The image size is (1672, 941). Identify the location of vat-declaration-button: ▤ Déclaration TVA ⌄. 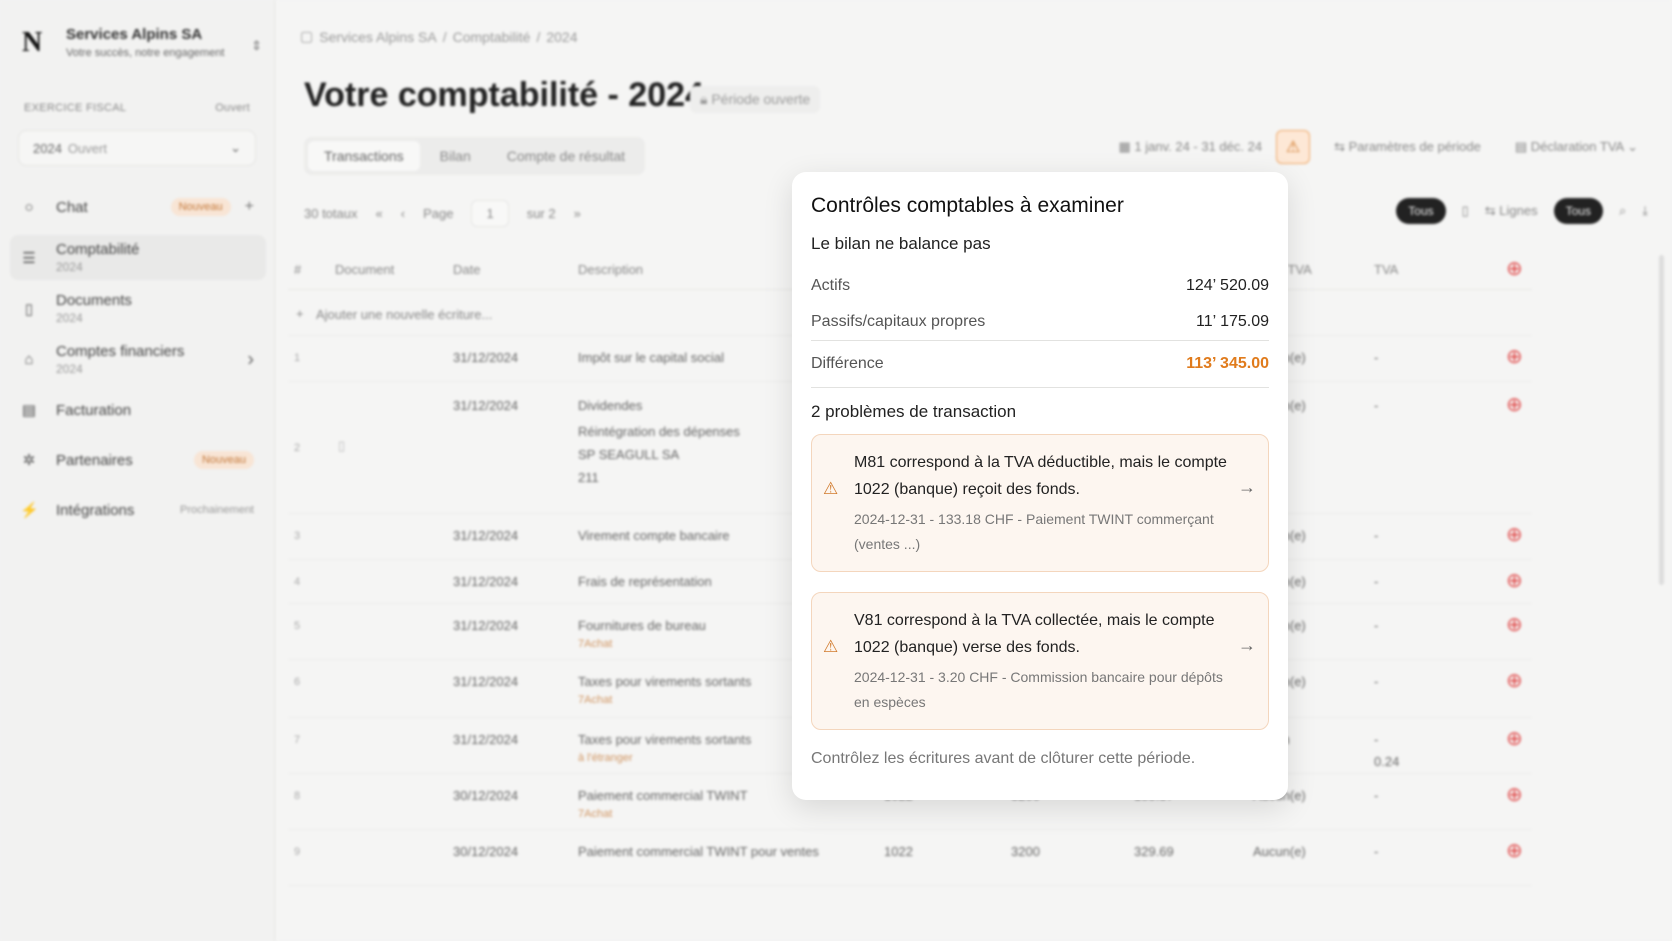
(1576, 147).